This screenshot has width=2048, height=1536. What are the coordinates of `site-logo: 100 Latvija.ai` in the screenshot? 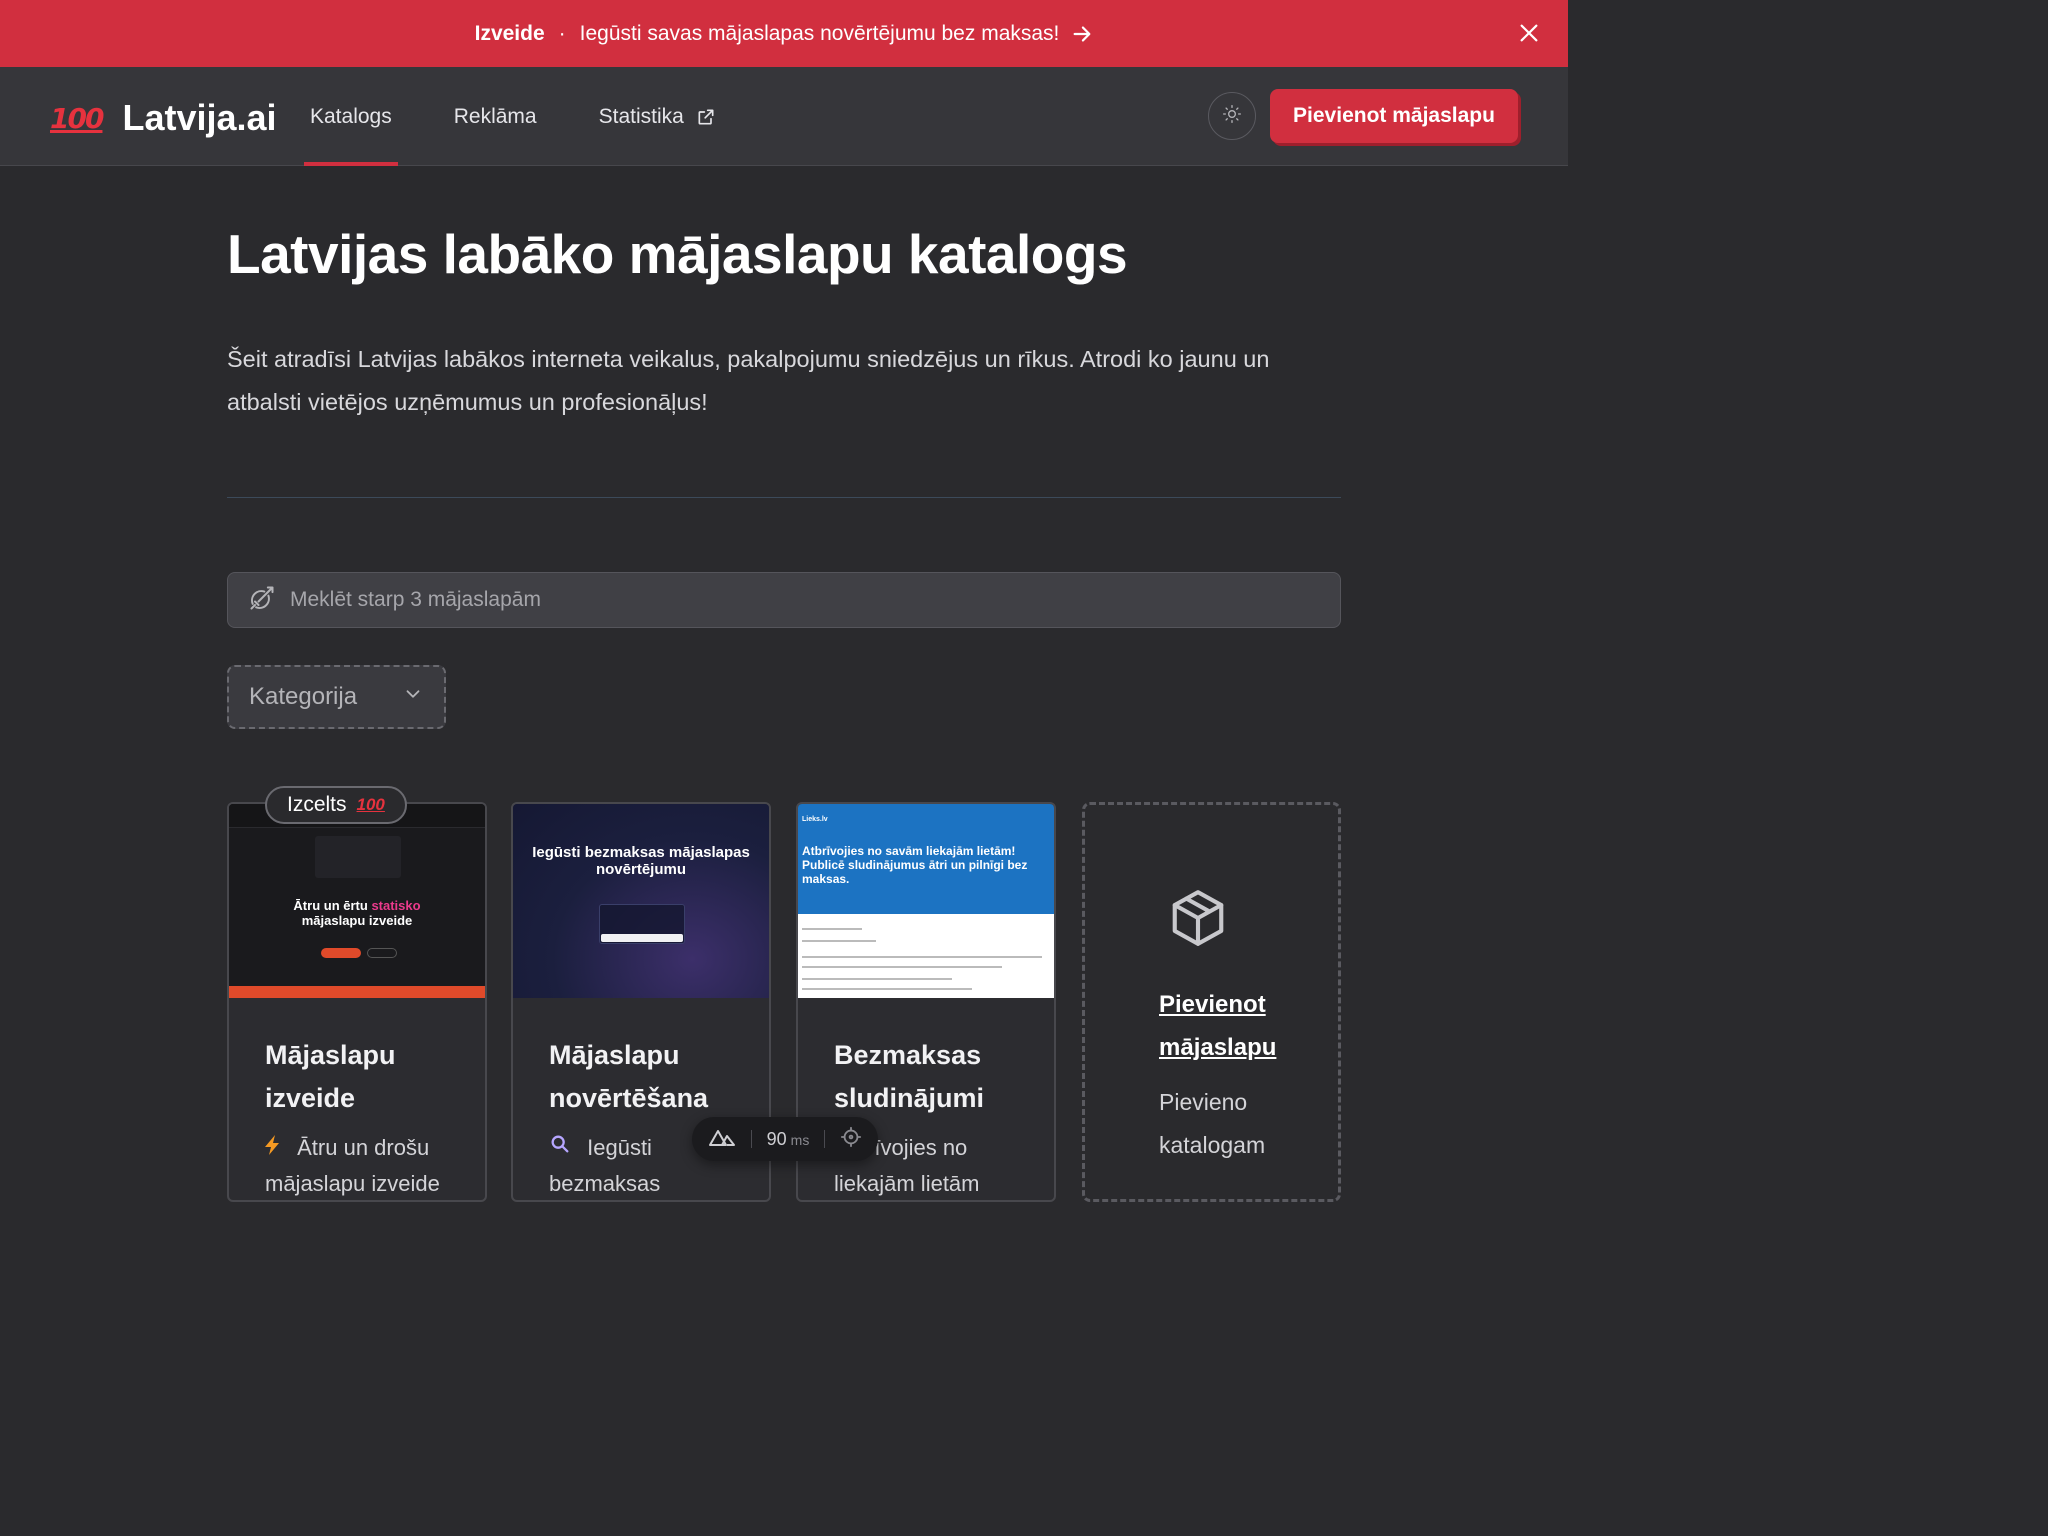 It's located at (163, 118).